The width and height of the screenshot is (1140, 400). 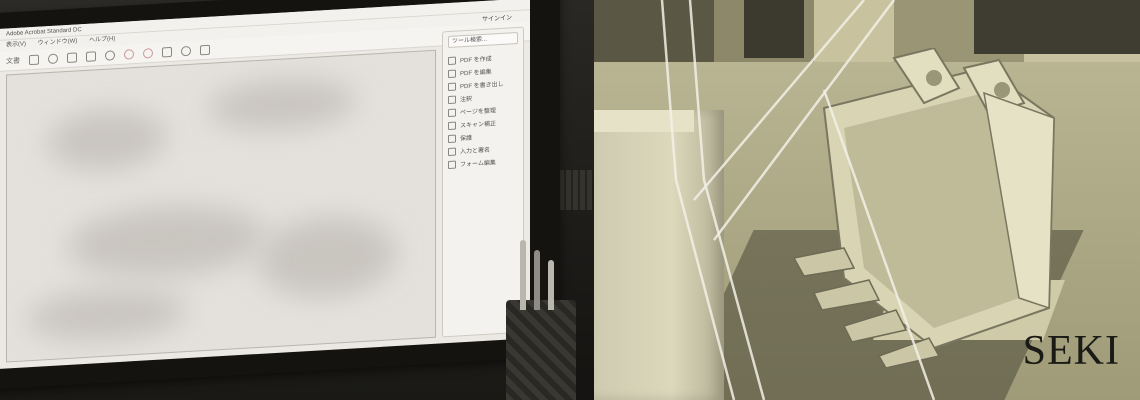 I want to click on tool-item: フォーム編集, so click(x=483, y=162).